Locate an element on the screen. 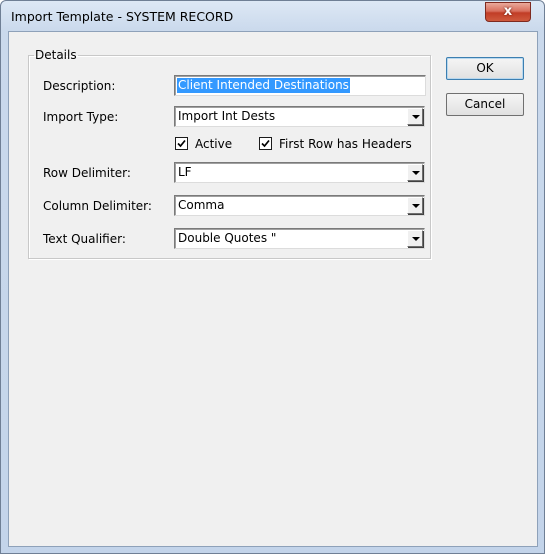 The image size is (545, 554). import-type-label: Import Type: is located at coordinates (81, 117).